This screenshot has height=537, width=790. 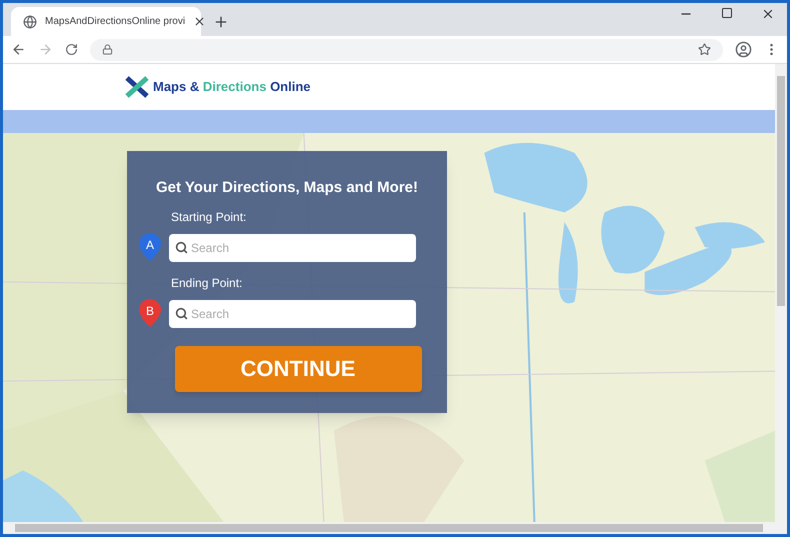 I want to click on logo-text: Maps & Directions Online, so click(x=232, y=87).